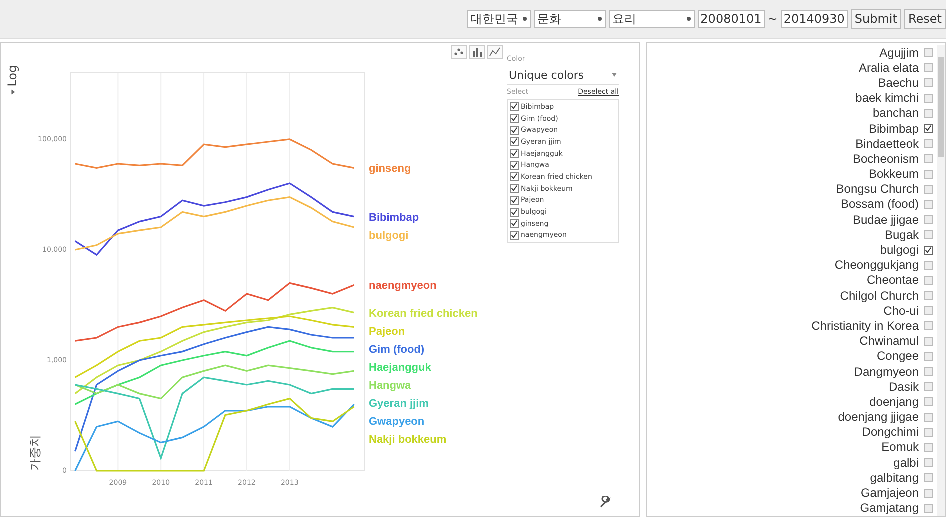 This screenshot has height=517, width=946. Describe the element at coordinates (900, 447) in the screenshot. I see `topic-name: Eomuk` at that location.